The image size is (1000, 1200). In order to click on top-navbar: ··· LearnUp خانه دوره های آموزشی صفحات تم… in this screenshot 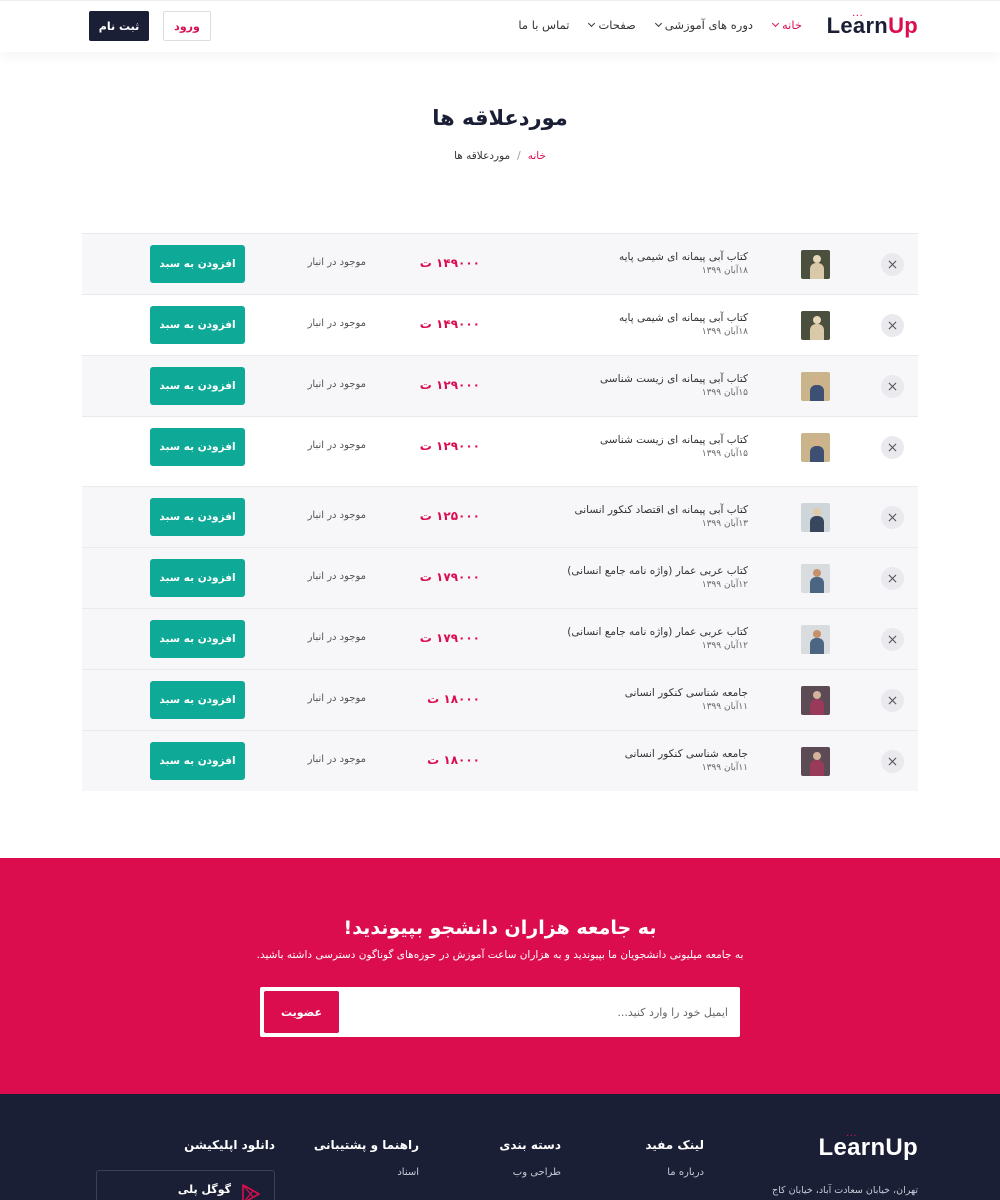, I will do `click(500, 26)`.